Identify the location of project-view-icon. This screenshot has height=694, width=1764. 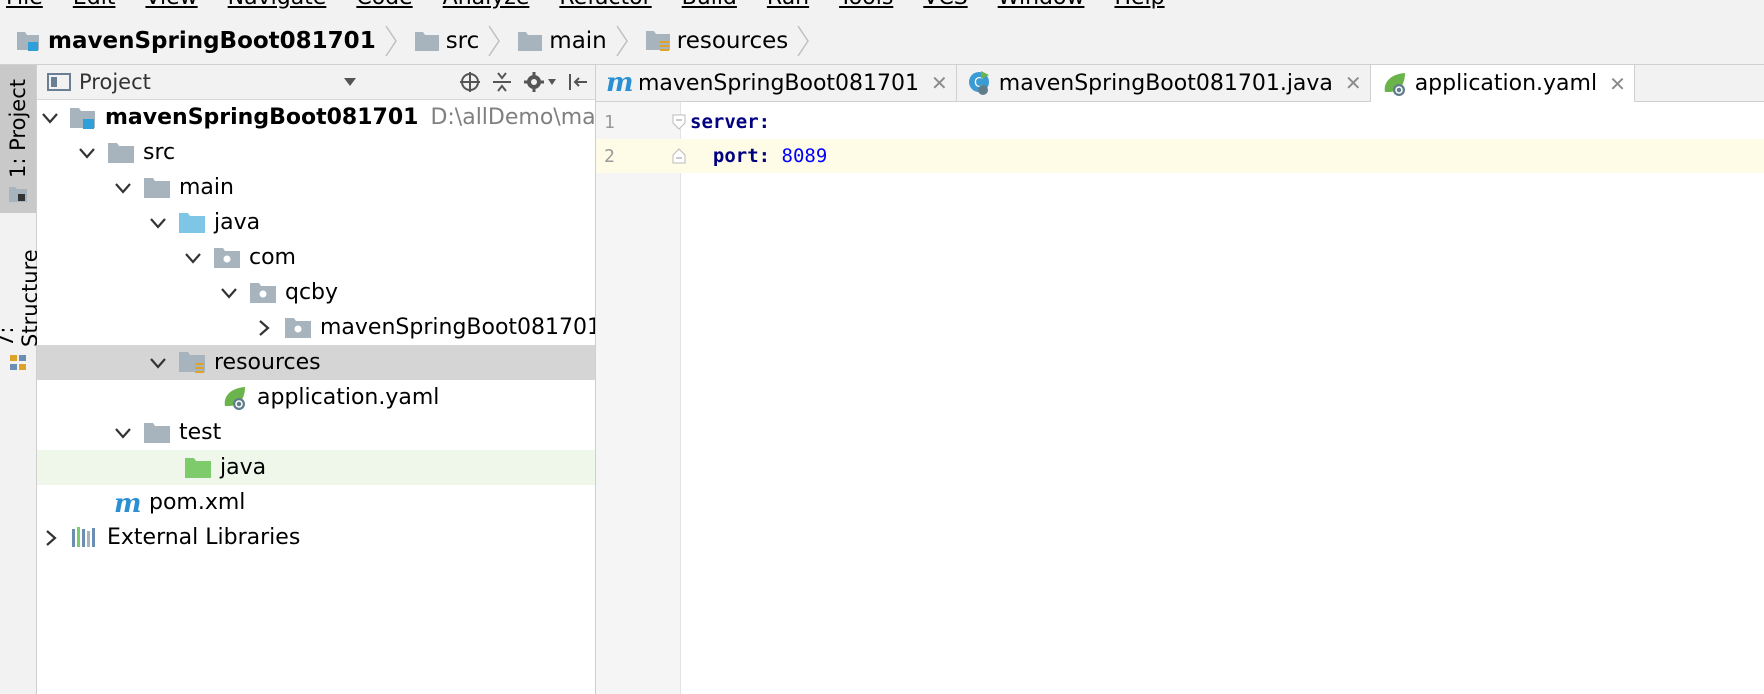
(59, 82).